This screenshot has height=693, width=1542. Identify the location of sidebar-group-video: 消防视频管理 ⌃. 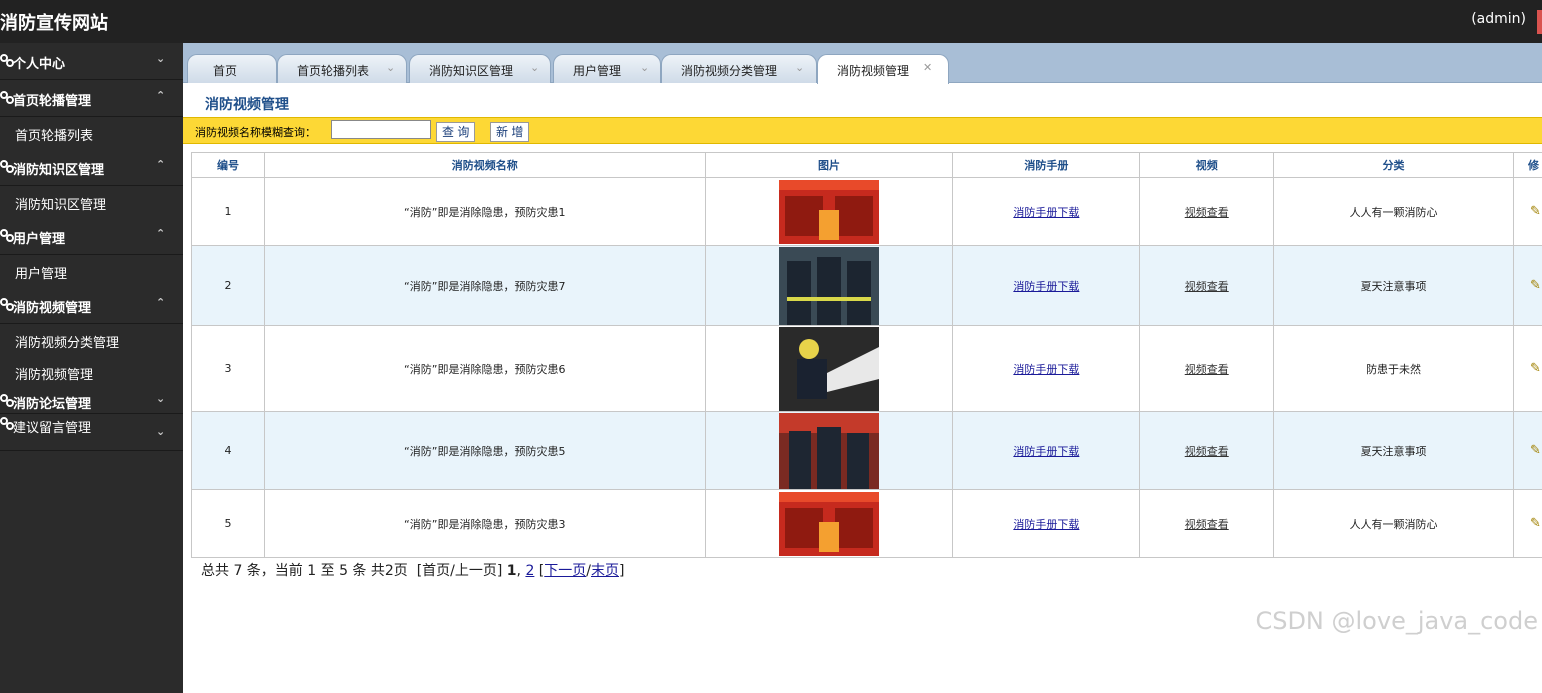
(91, 305).